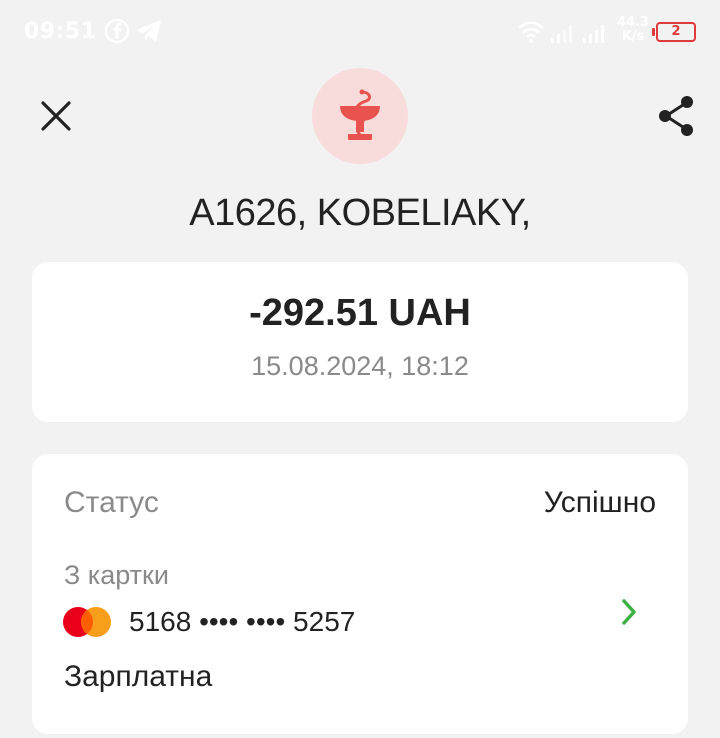  I want to click on share-button, so click(676, 116).